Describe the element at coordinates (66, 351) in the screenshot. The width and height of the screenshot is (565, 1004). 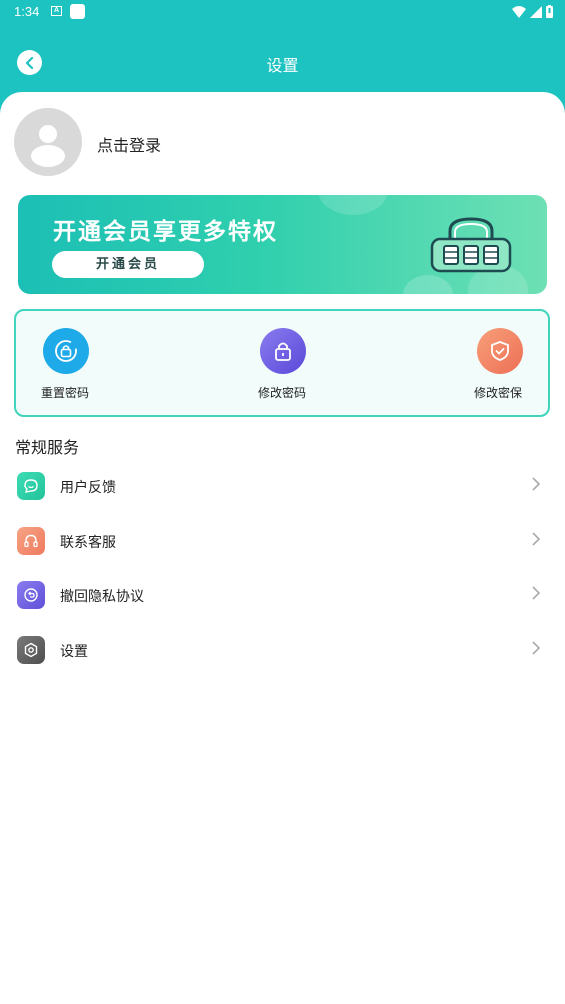
I see `reset-lock-icon` at that location.